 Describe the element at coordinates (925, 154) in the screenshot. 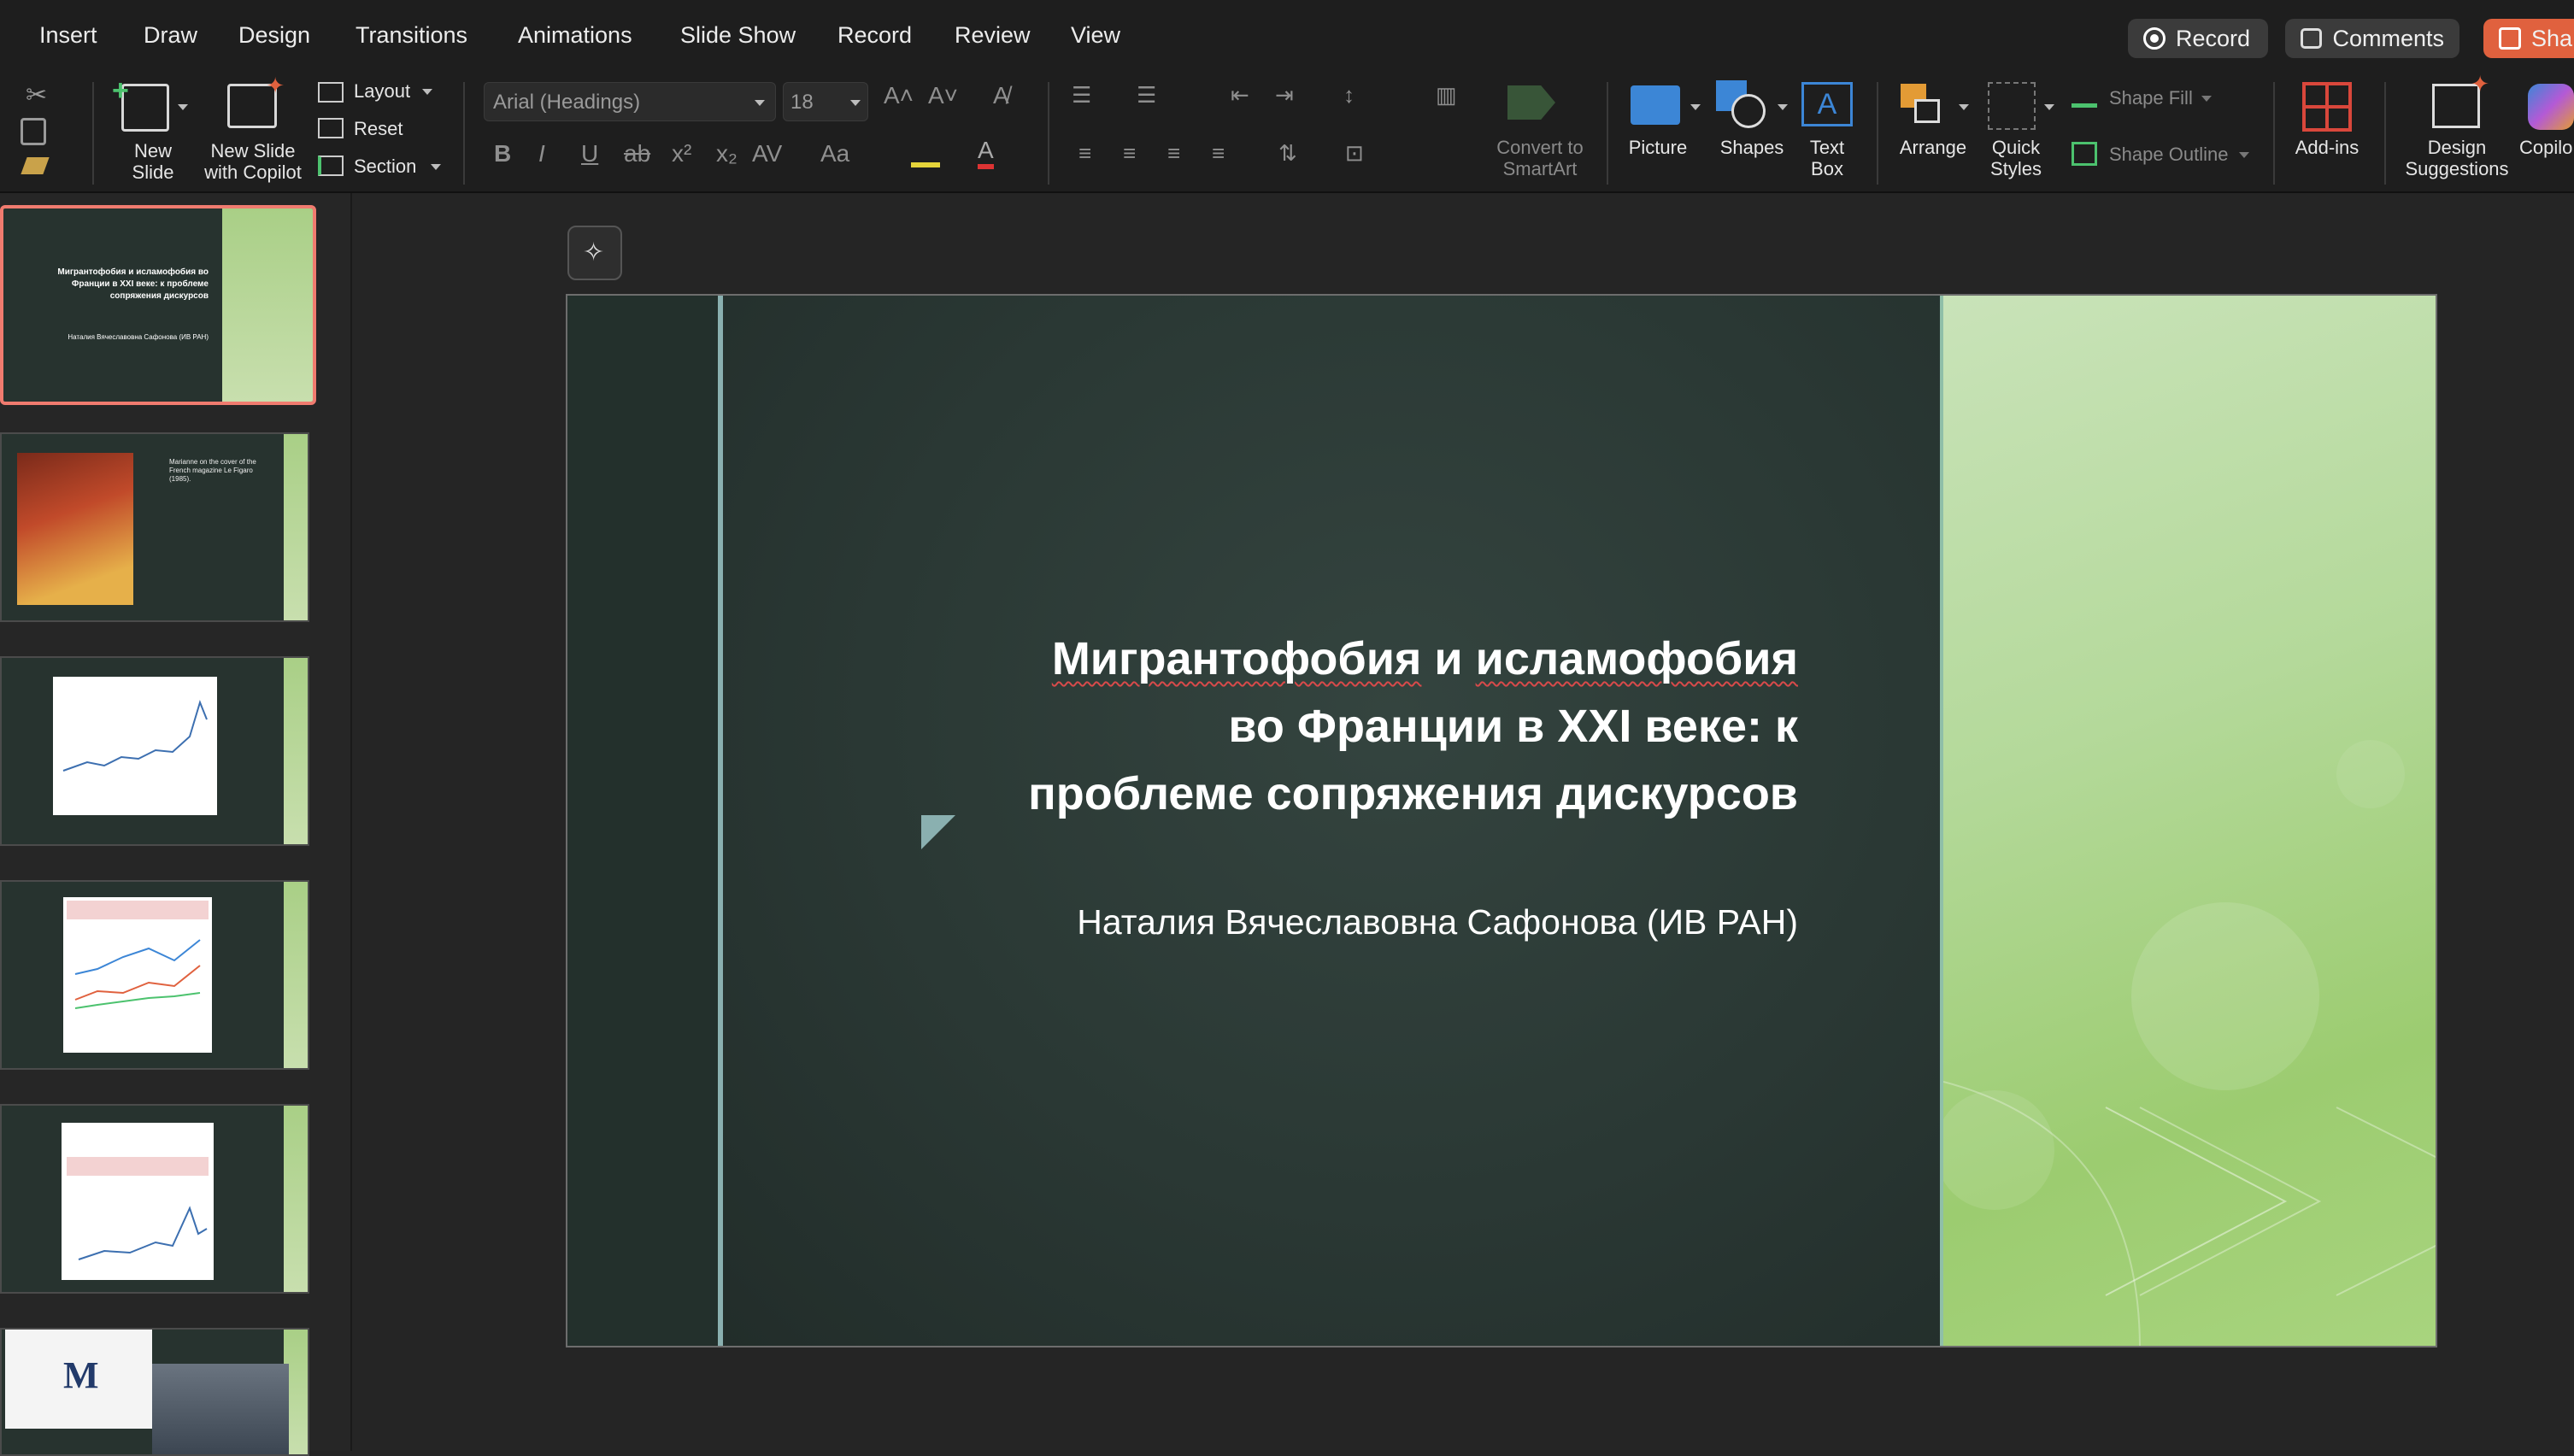

I see `highlight-icon` at that location.